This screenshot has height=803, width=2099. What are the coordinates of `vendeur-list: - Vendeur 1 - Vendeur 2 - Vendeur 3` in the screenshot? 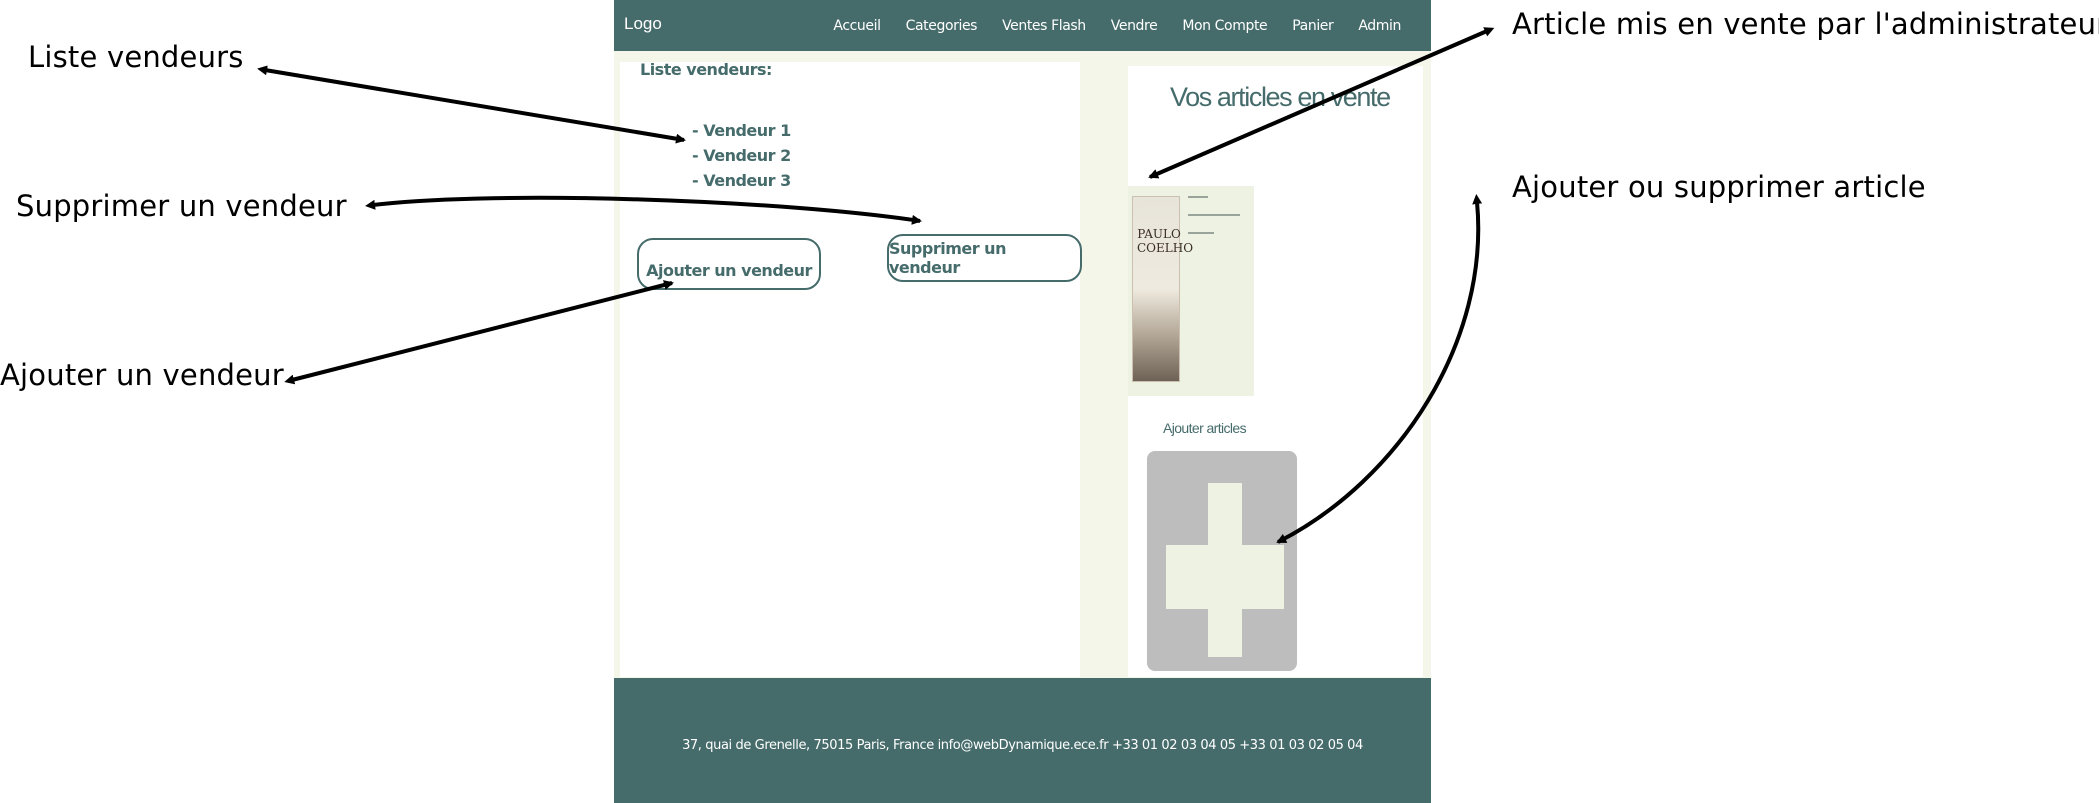 It's located at (741, 155).